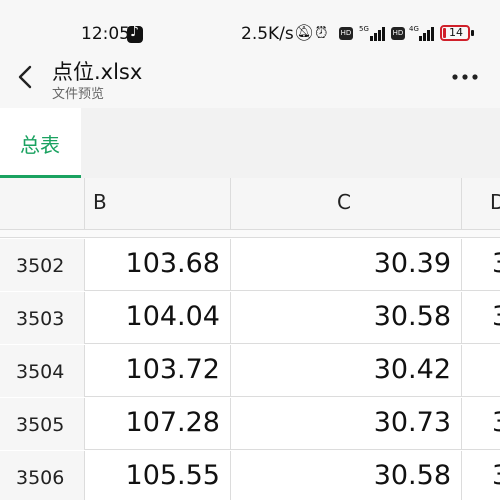  I want to click on column-header-label: D, so click(495, 202).